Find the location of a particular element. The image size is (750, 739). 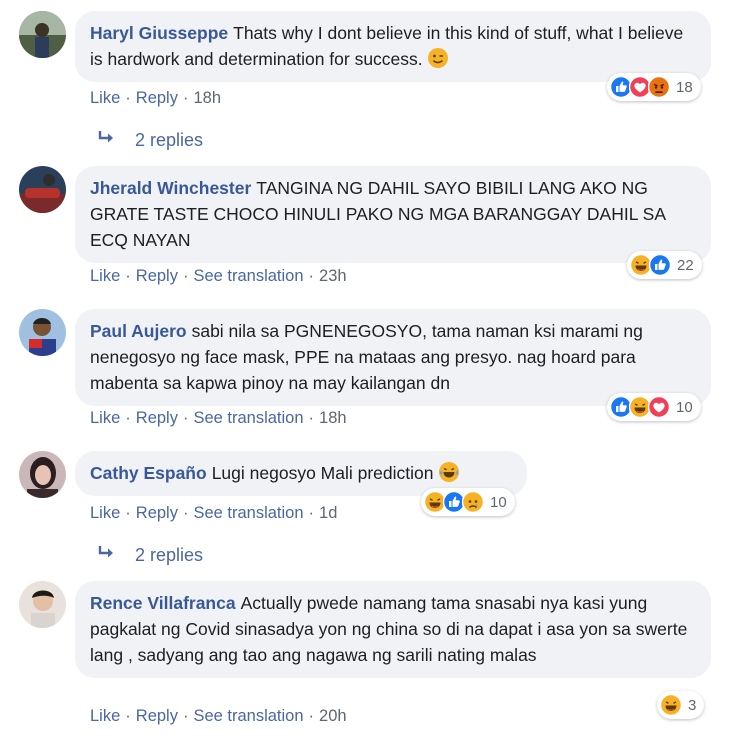

reaction-summary: 18 is located at coordinates (654, 87).